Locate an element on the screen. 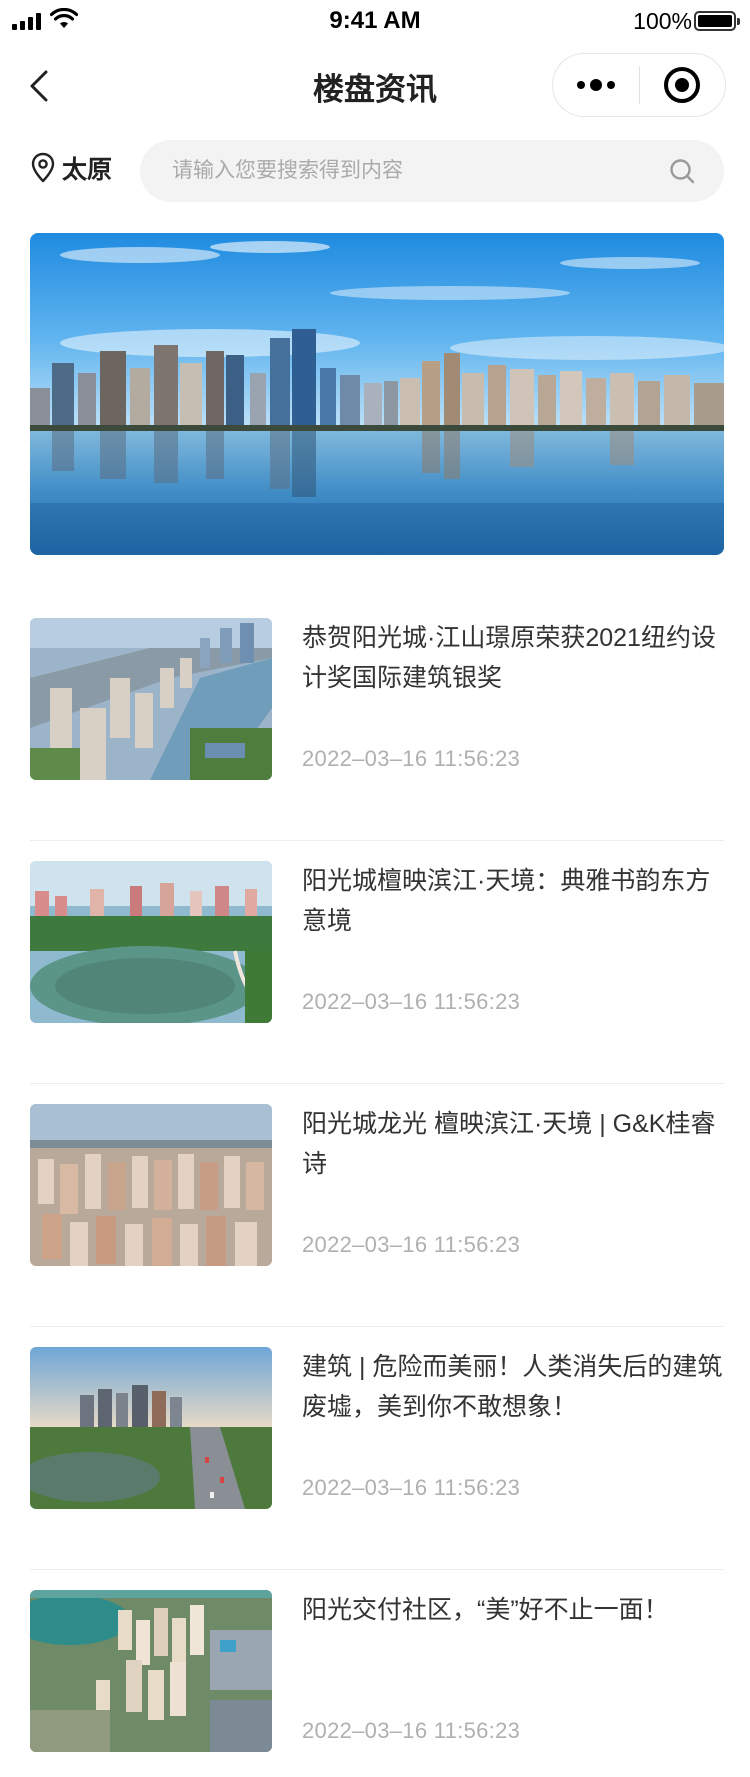 This screenshot has width=750, height=1777. lake-park-towers-photo is located at coordinates (151, 942).